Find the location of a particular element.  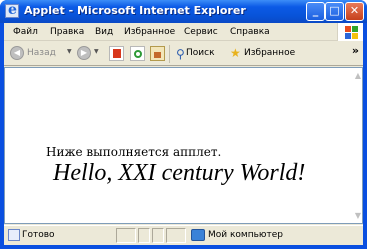

page-status-icon is located at coordinates (14, 235).